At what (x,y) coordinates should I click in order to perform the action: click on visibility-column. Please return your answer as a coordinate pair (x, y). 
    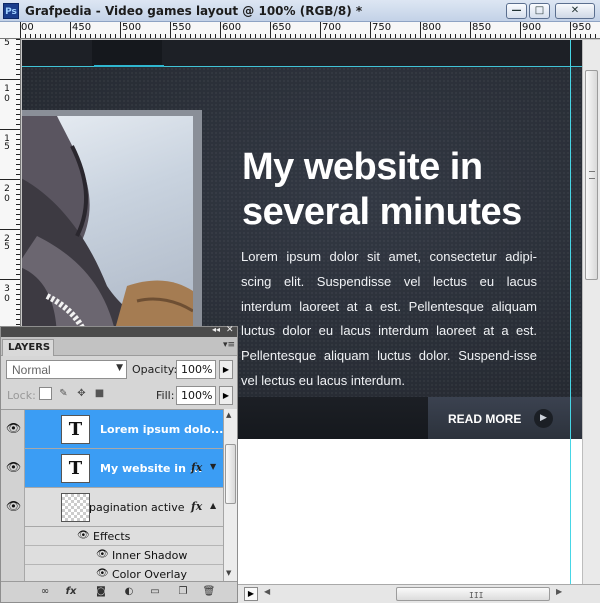
    Looking at the image, I should click on (13, 536).